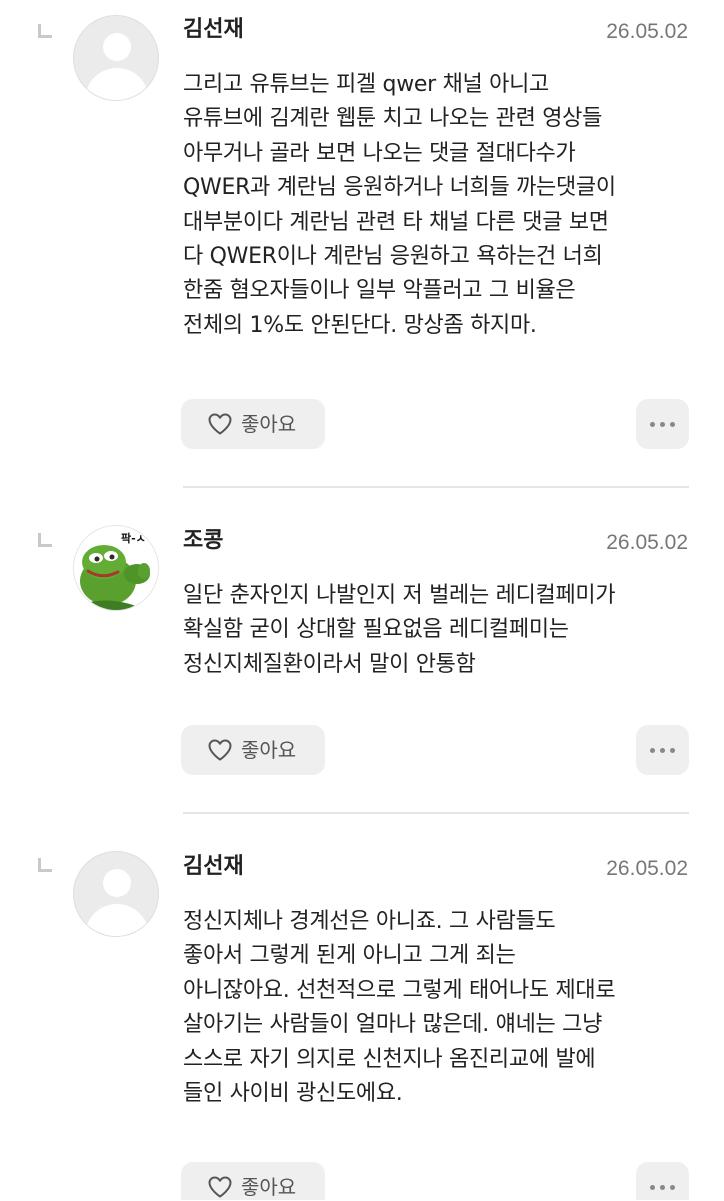 This screenshot has width=724, height=1201. I want to click on like-button: 좋아요, so click(253, 1181).